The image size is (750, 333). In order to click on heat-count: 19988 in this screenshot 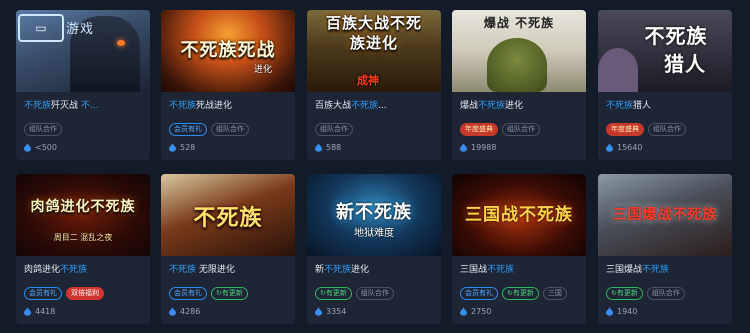, I will do `click(478, 147)`.